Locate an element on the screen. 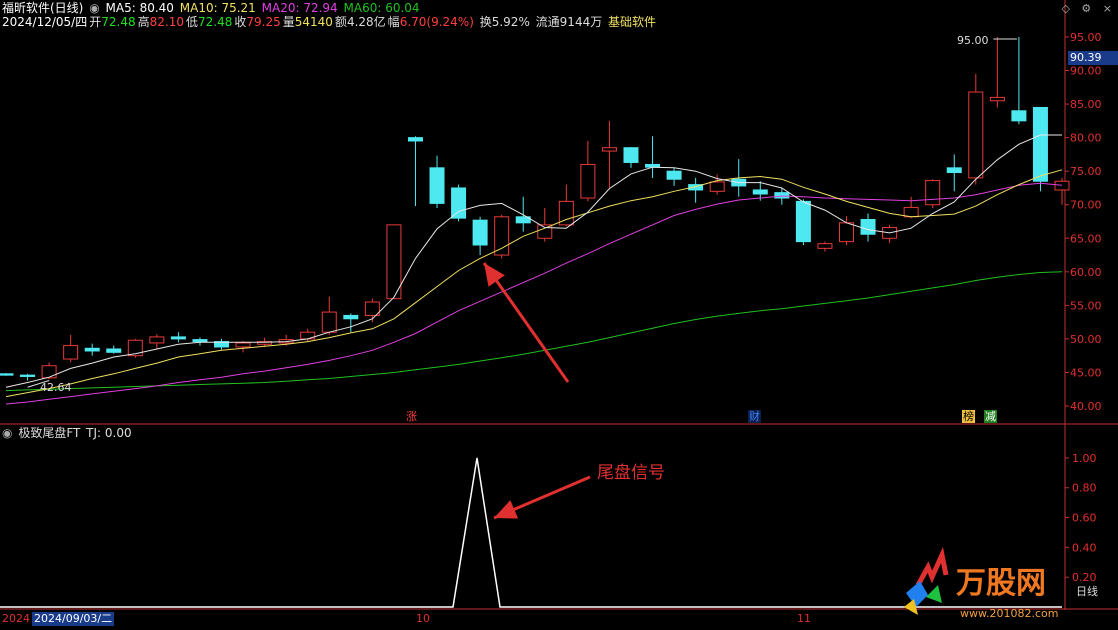 The height and width of the screenshot is (630, 1118). price-tick-label: 80.00 is located at coordinates (1086, 138).